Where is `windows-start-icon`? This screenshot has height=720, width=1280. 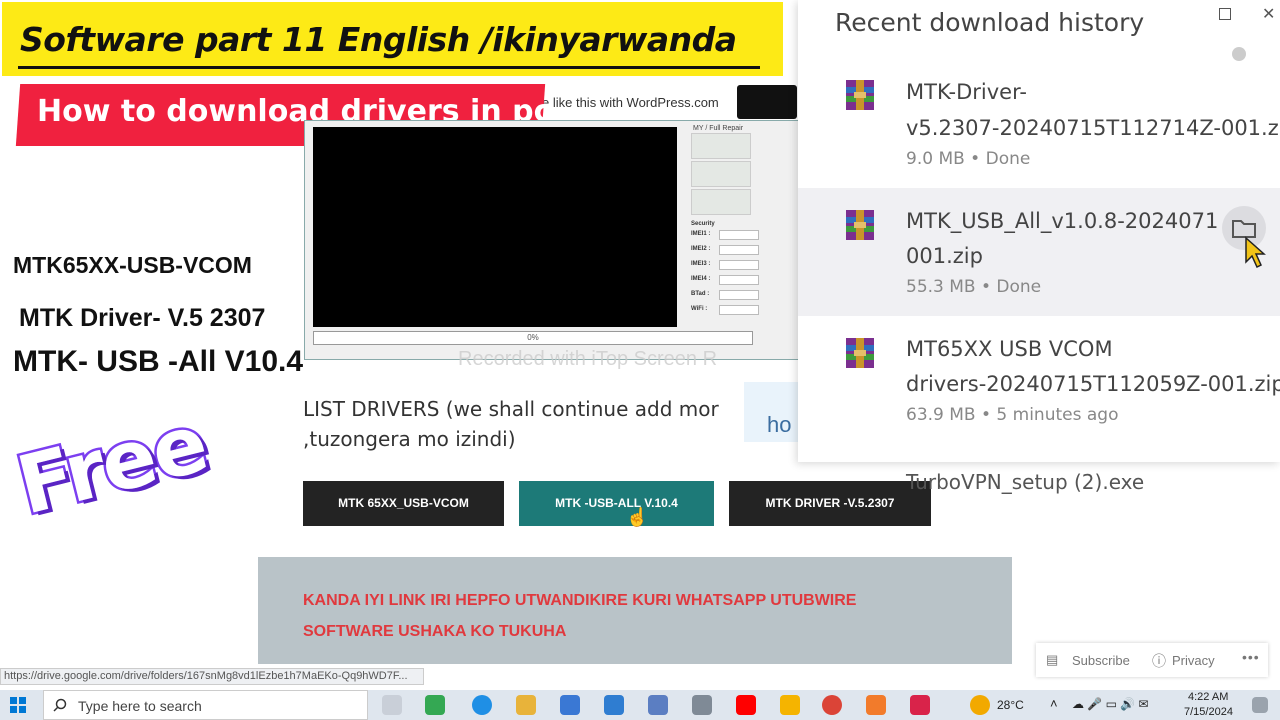 windows-start-icon is located at coordinates (18, 705).